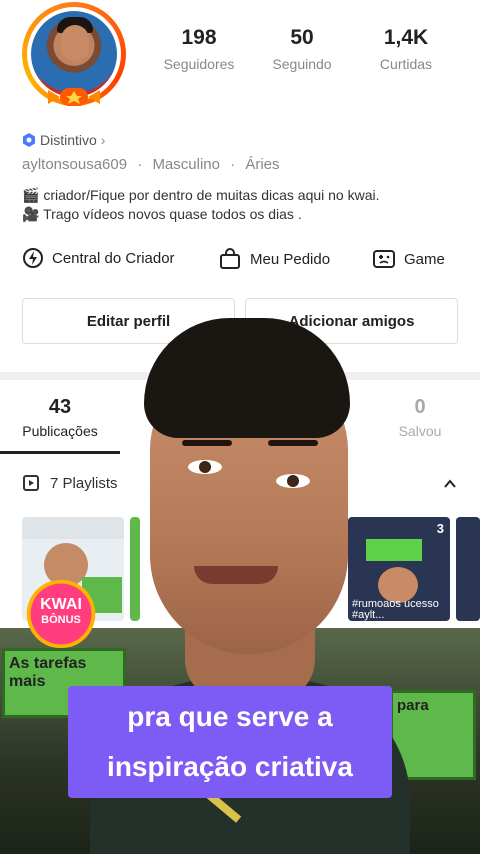 The width and height of the screenshot is (480, 854). I want to click on caption-line-2: inspiração criativa, so click(230, 766).